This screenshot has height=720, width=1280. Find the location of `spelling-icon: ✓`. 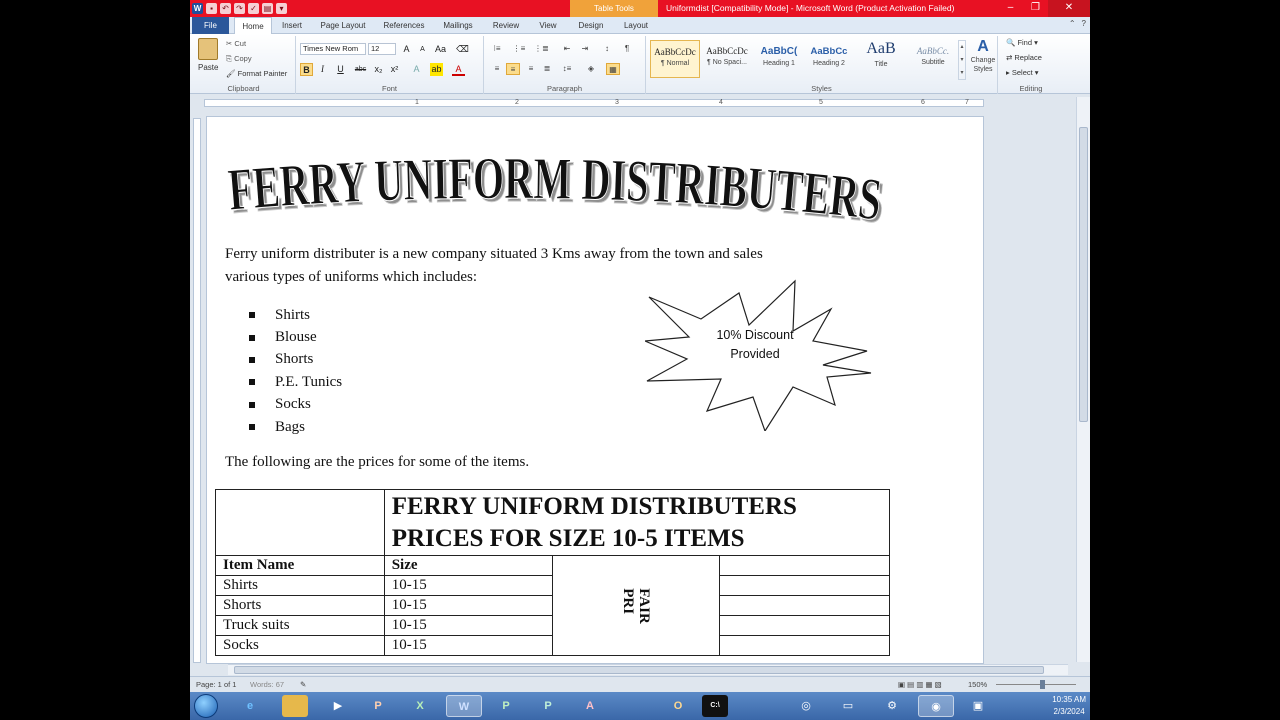

spelling-icon: ✓ is located at coordinates (253, 8).